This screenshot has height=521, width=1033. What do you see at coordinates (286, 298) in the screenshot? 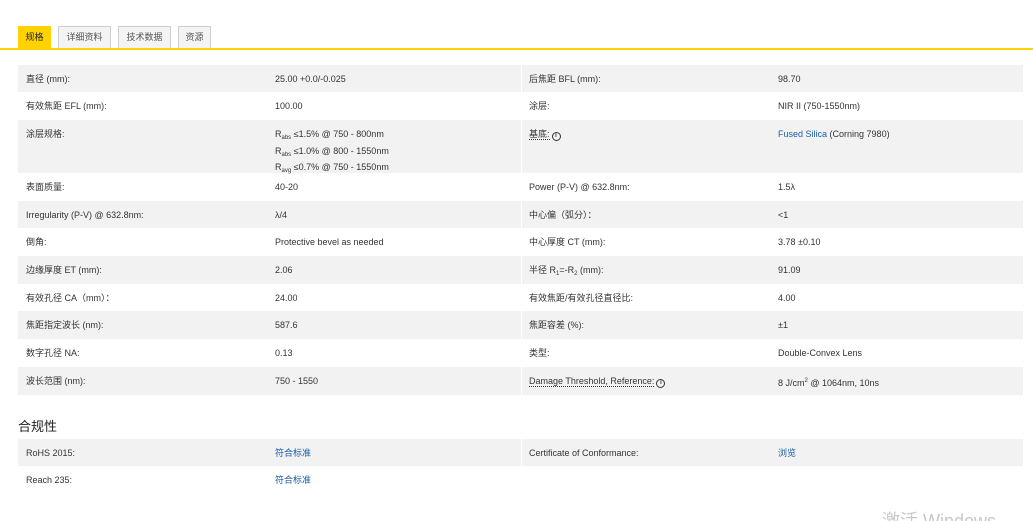
I see `spec-value-ca: 24.00` at bounding box center [286, 298].